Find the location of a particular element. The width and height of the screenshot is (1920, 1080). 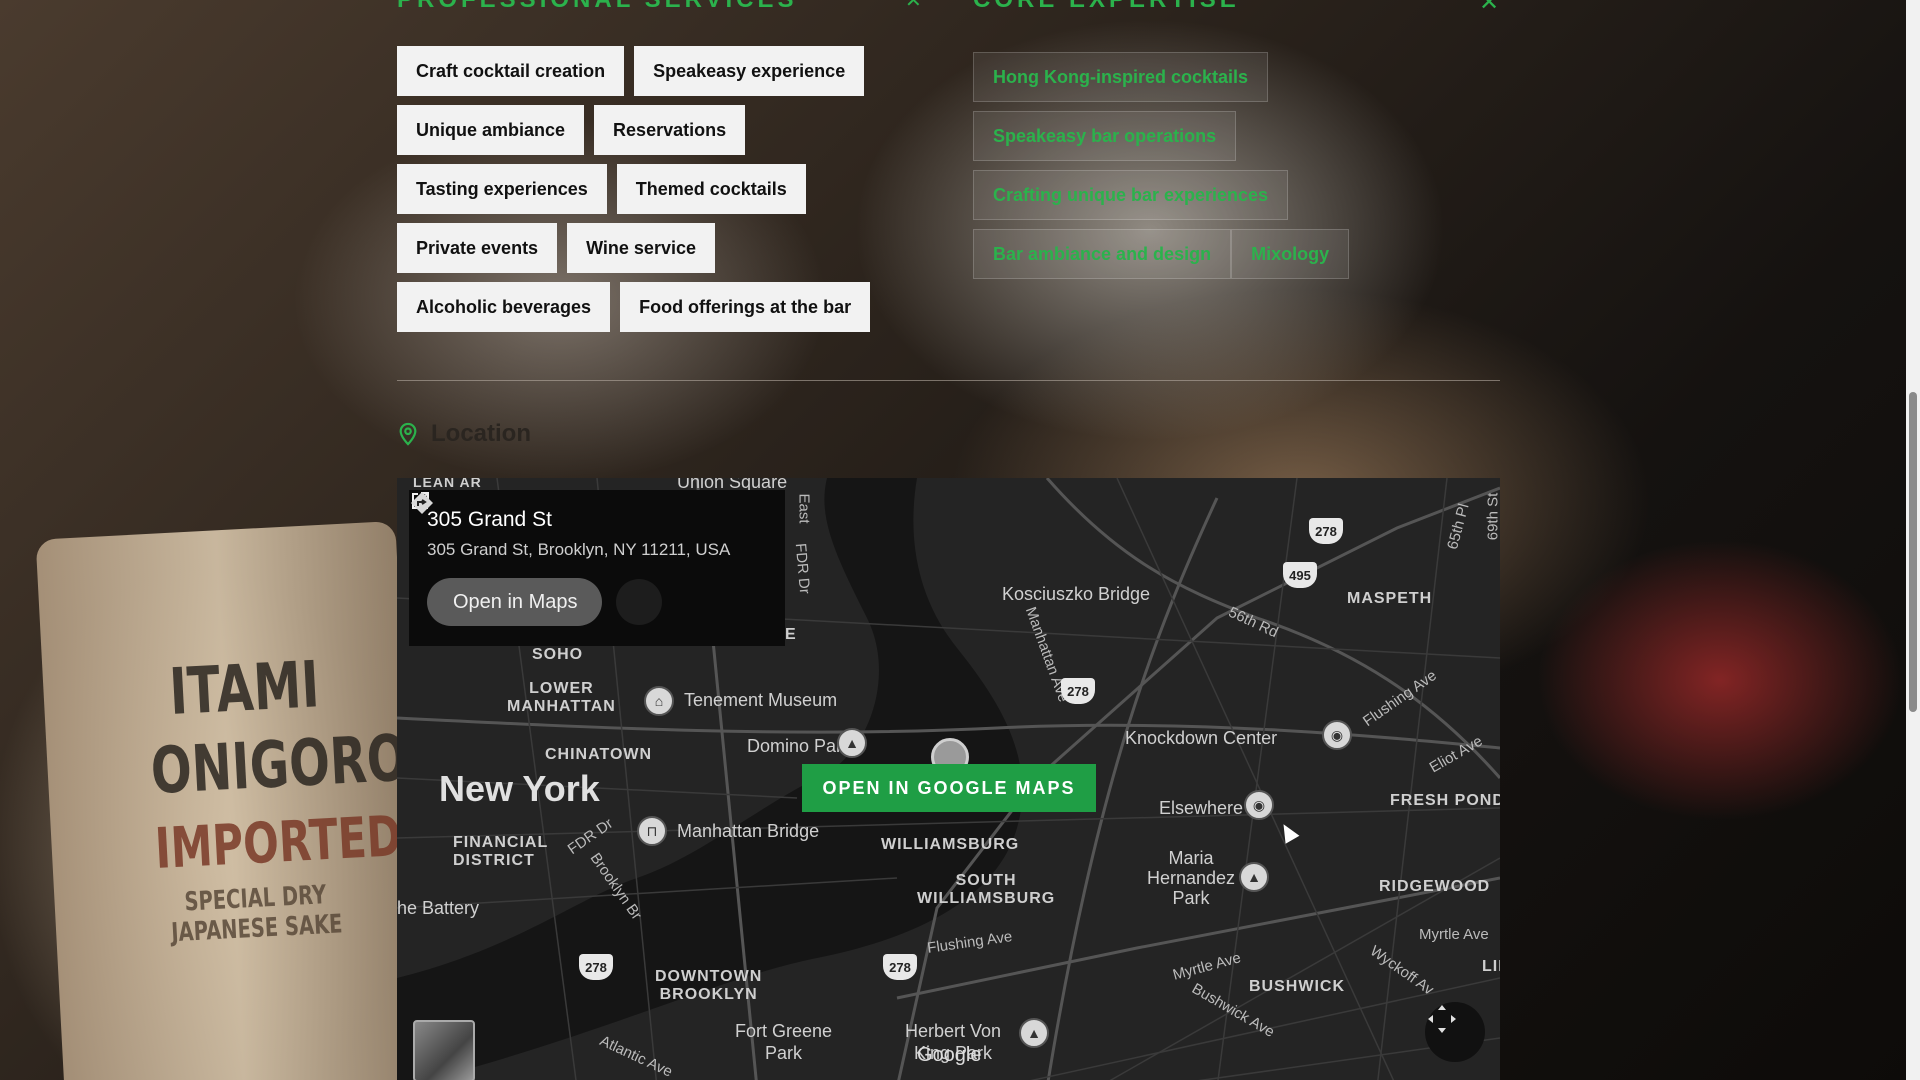

expertise-tag: Speakeasy bar operations is located at coordinates (1105, 136).